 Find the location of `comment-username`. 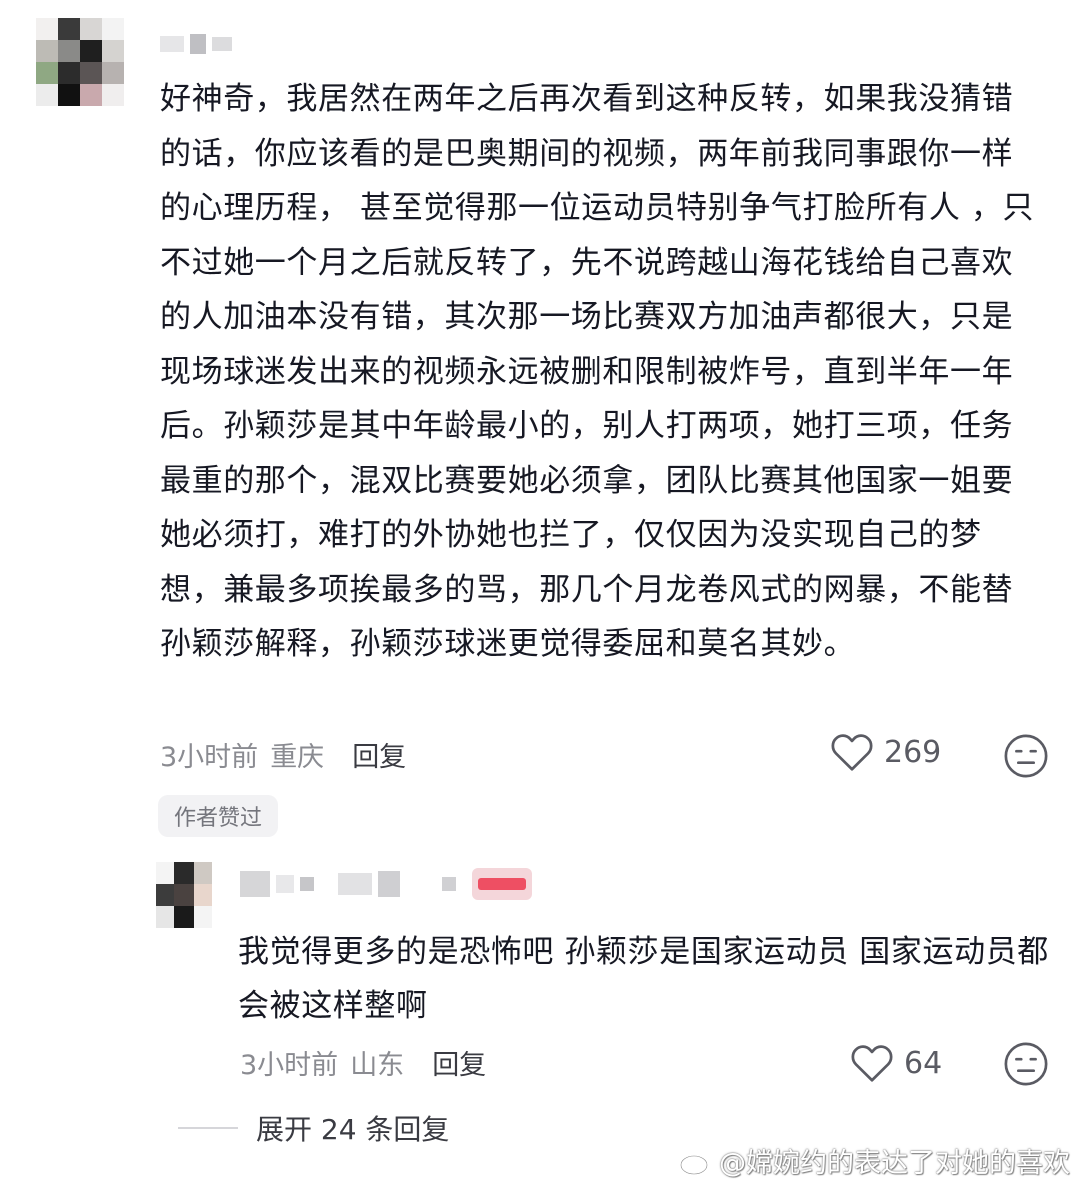

comment-username is located at coordinates (196, 44).